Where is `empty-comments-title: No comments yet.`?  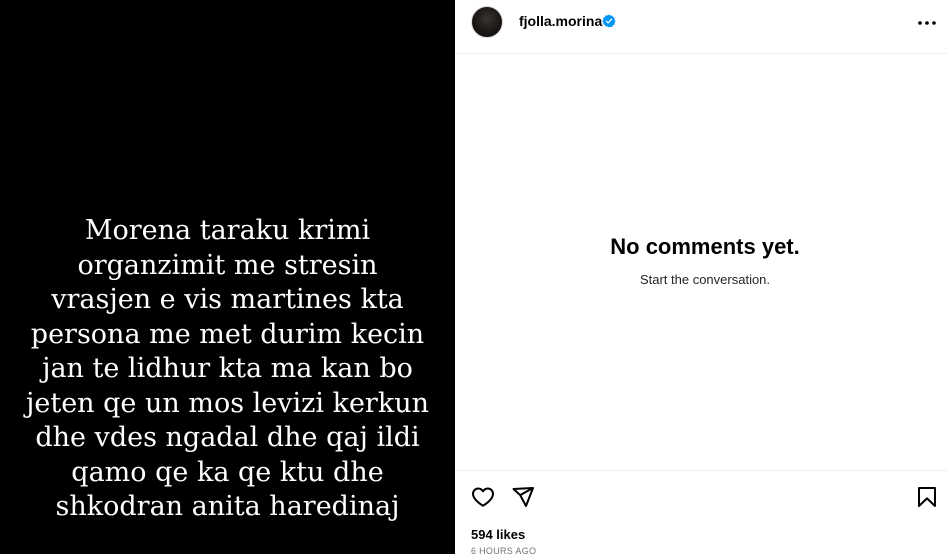 empty-comments-title: No comments yet. is located at coordinates (705, 246).